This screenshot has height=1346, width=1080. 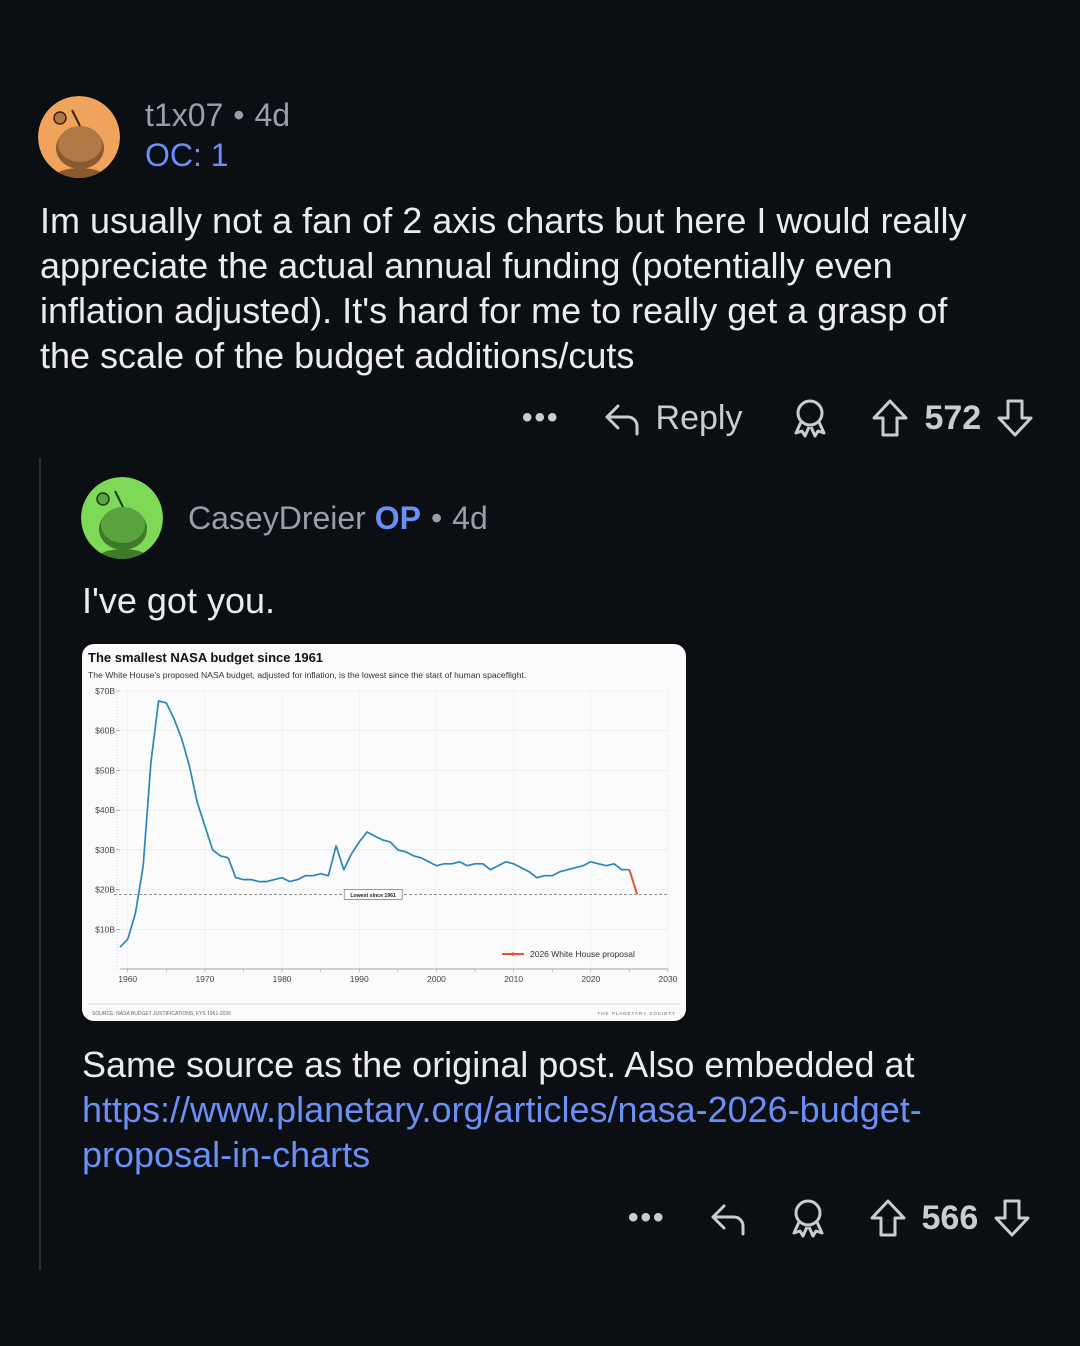 I want to click on chart-series, so click(x=379, y=824).